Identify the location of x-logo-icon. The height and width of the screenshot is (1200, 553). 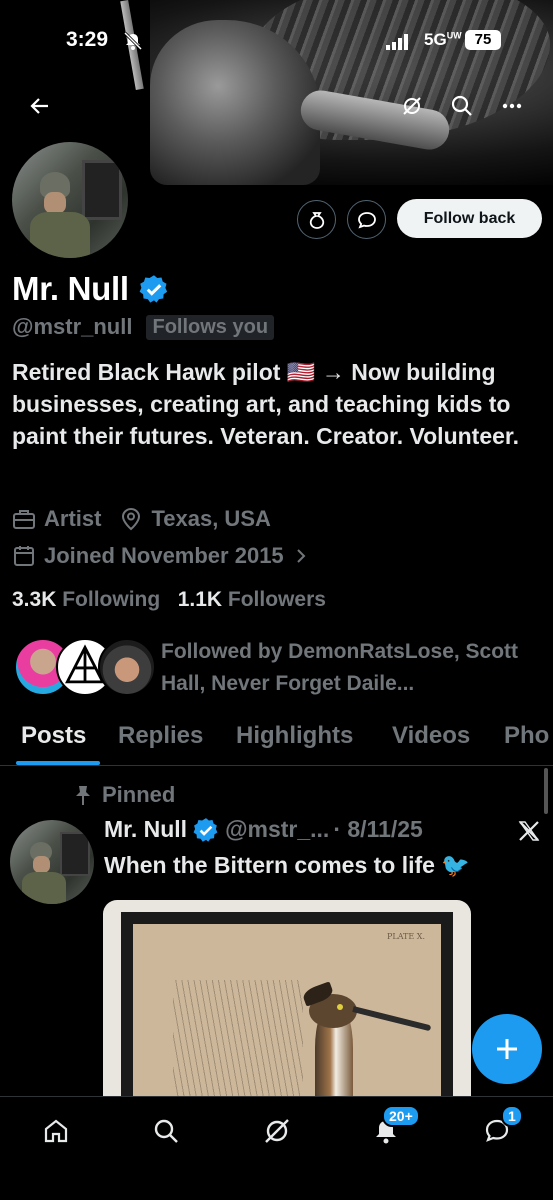
(529, 831).